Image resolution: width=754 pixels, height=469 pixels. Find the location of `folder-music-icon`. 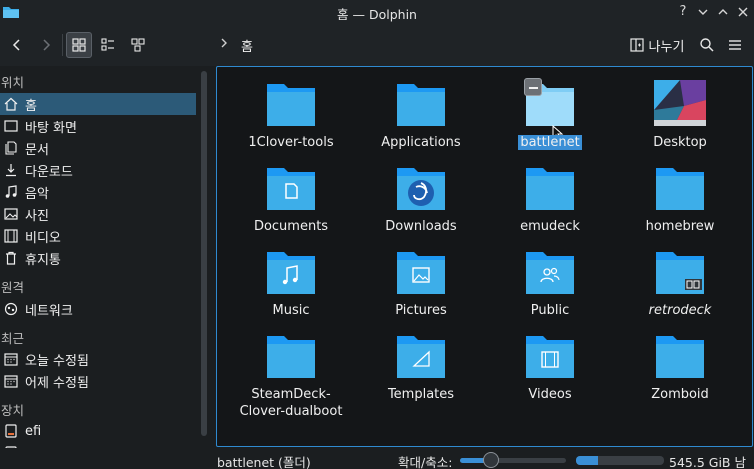

folder-music-icon is located at coordinates (291, 273).